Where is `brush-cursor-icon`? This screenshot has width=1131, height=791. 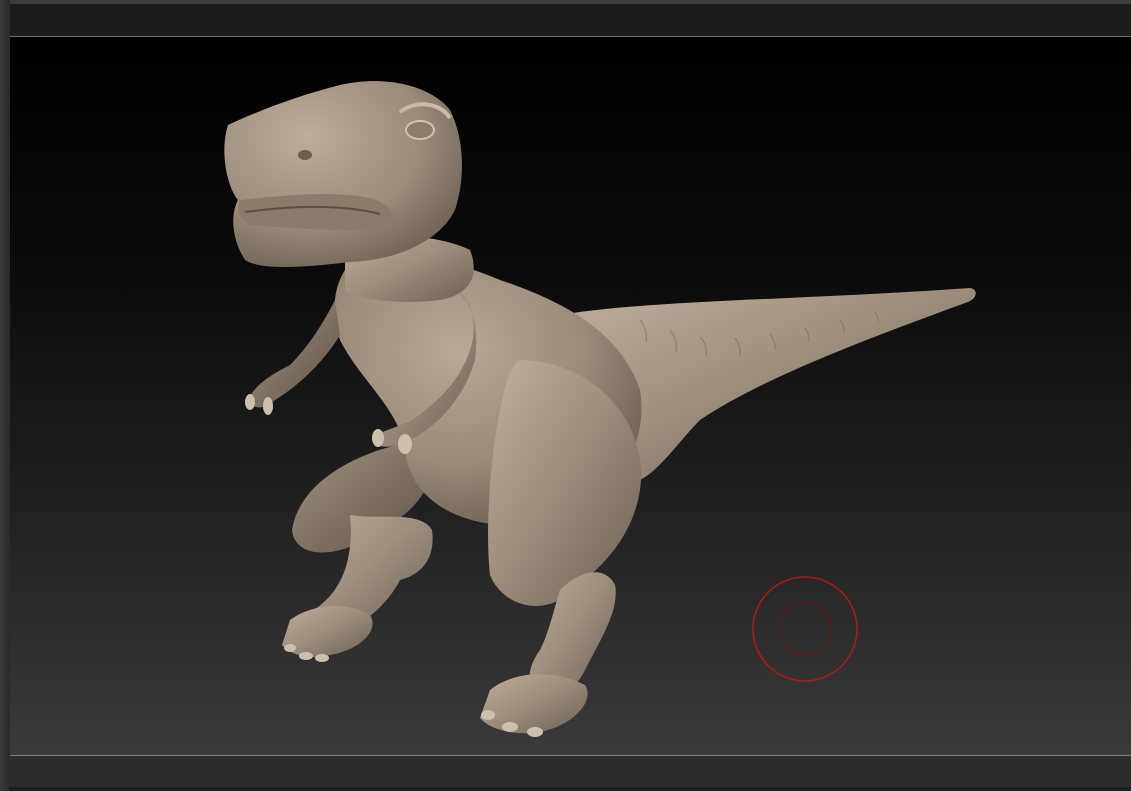
brush-cursor-icon is located at coordinates (805, 629).